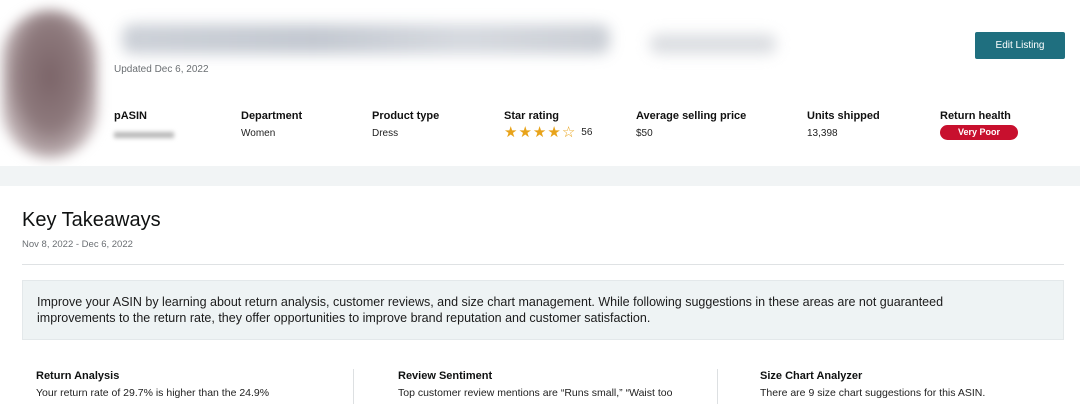 The image size is (1080, 404). I want to click on product-type-value: Dress, so click(385, 133).